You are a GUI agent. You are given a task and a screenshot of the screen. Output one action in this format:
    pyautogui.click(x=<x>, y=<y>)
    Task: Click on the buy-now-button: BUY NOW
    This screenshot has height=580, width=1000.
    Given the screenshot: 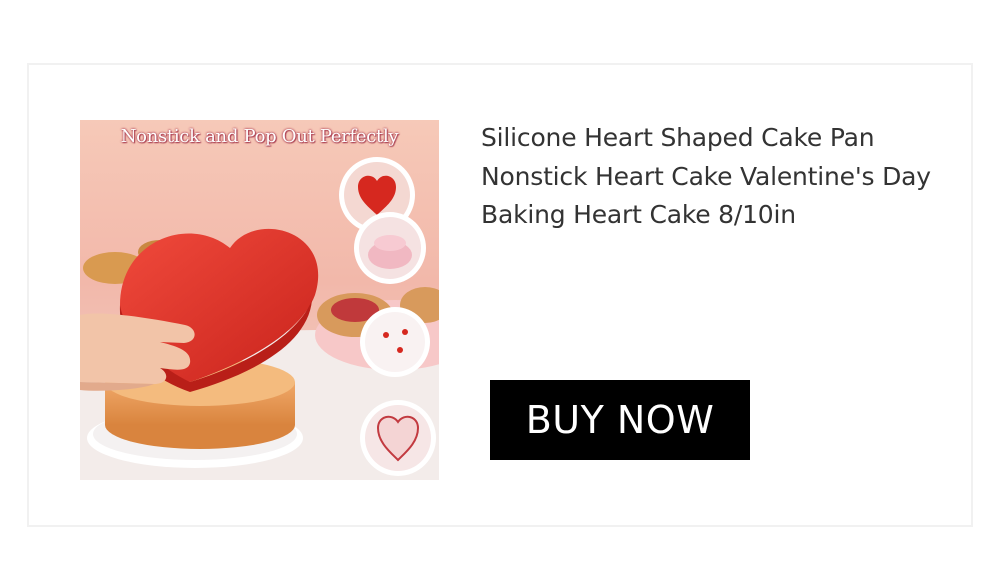 What is the action you would take?
    pyautogui.click(x=620, y=420)
    